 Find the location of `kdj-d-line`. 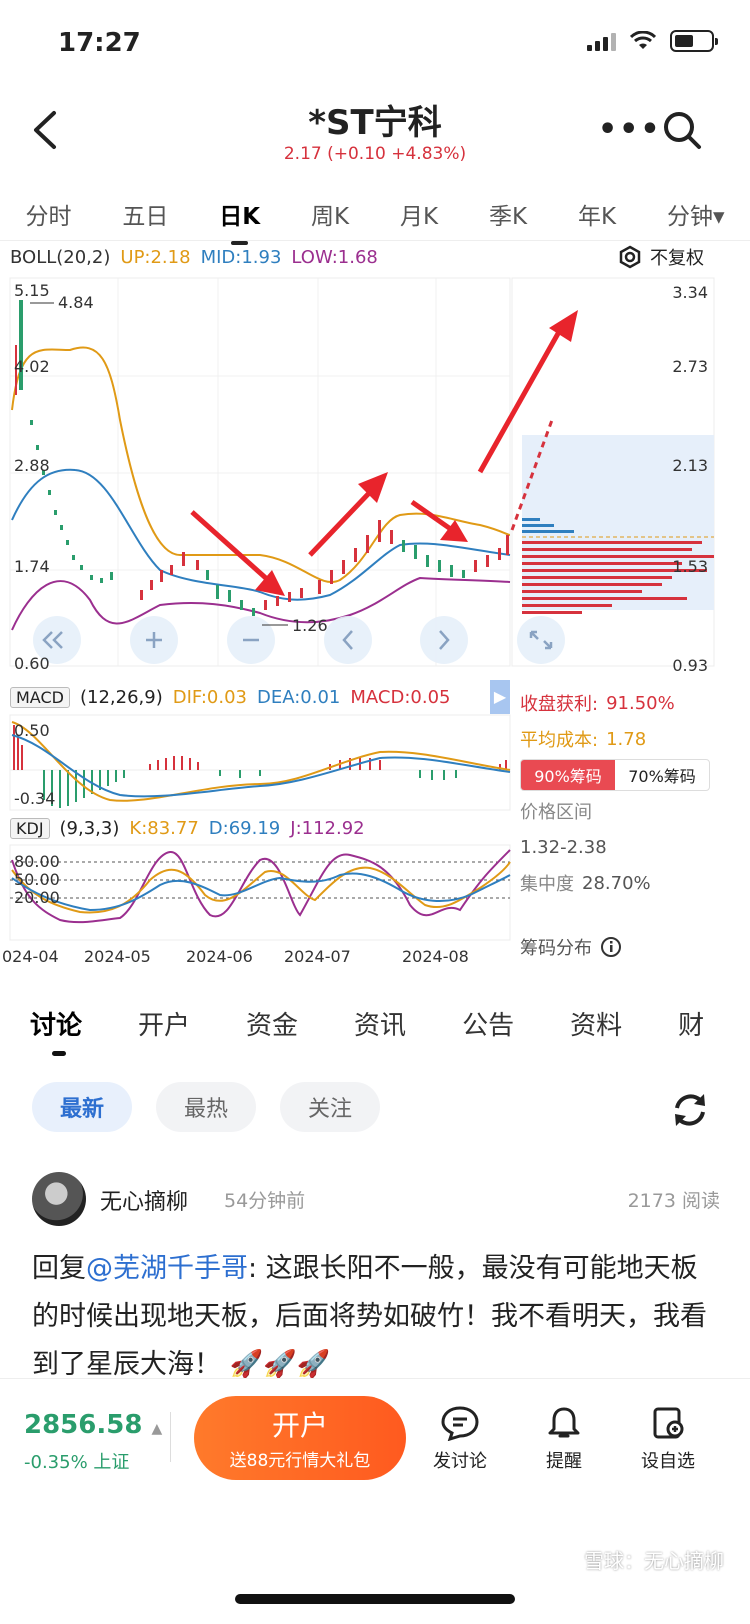

kdj-d-line is located at coordinates (261, 892).